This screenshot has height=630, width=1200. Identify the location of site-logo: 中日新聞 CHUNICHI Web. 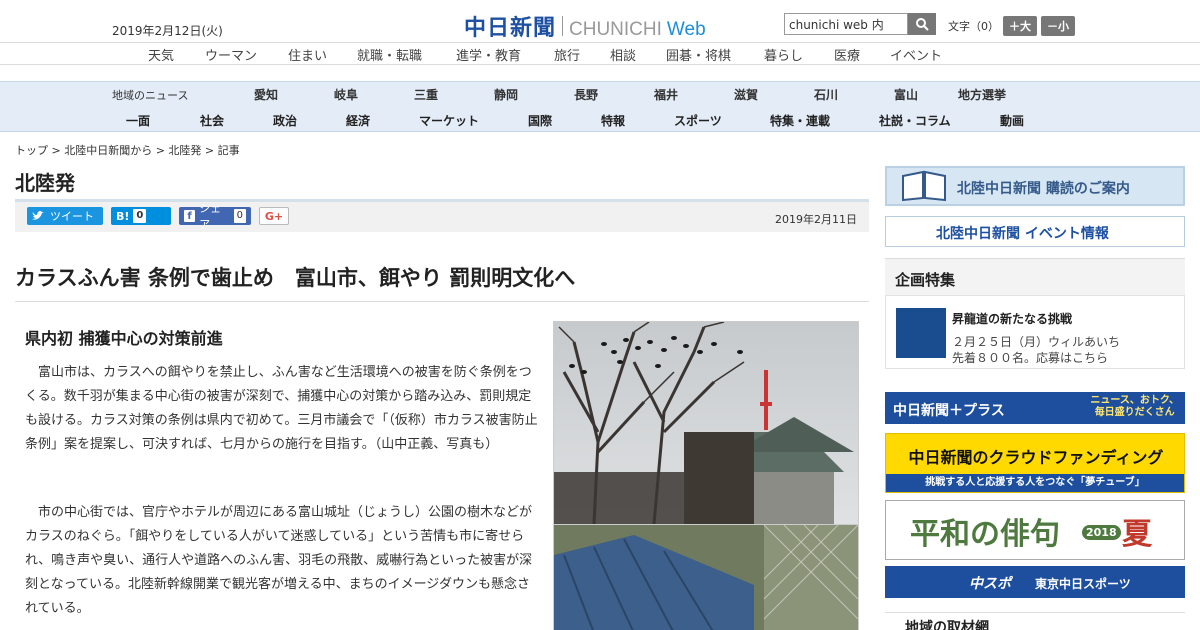
(585, 26).